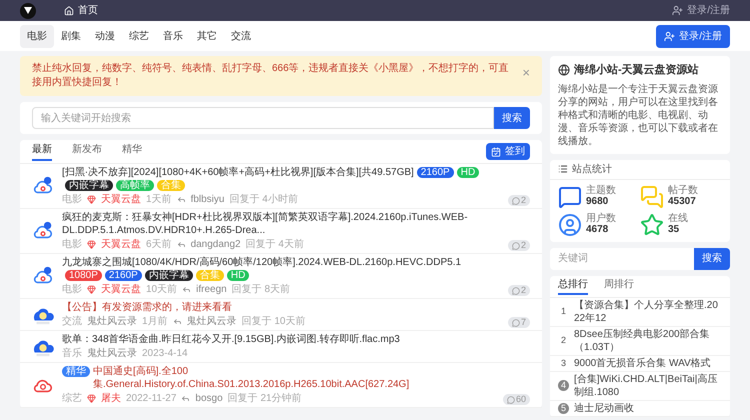 This screenshot has width=750, height=420. What do you see at coordinates (165, 353) in the screenshot?
I see `post-time: 2023-4-14` at bounding box center [165, 353].